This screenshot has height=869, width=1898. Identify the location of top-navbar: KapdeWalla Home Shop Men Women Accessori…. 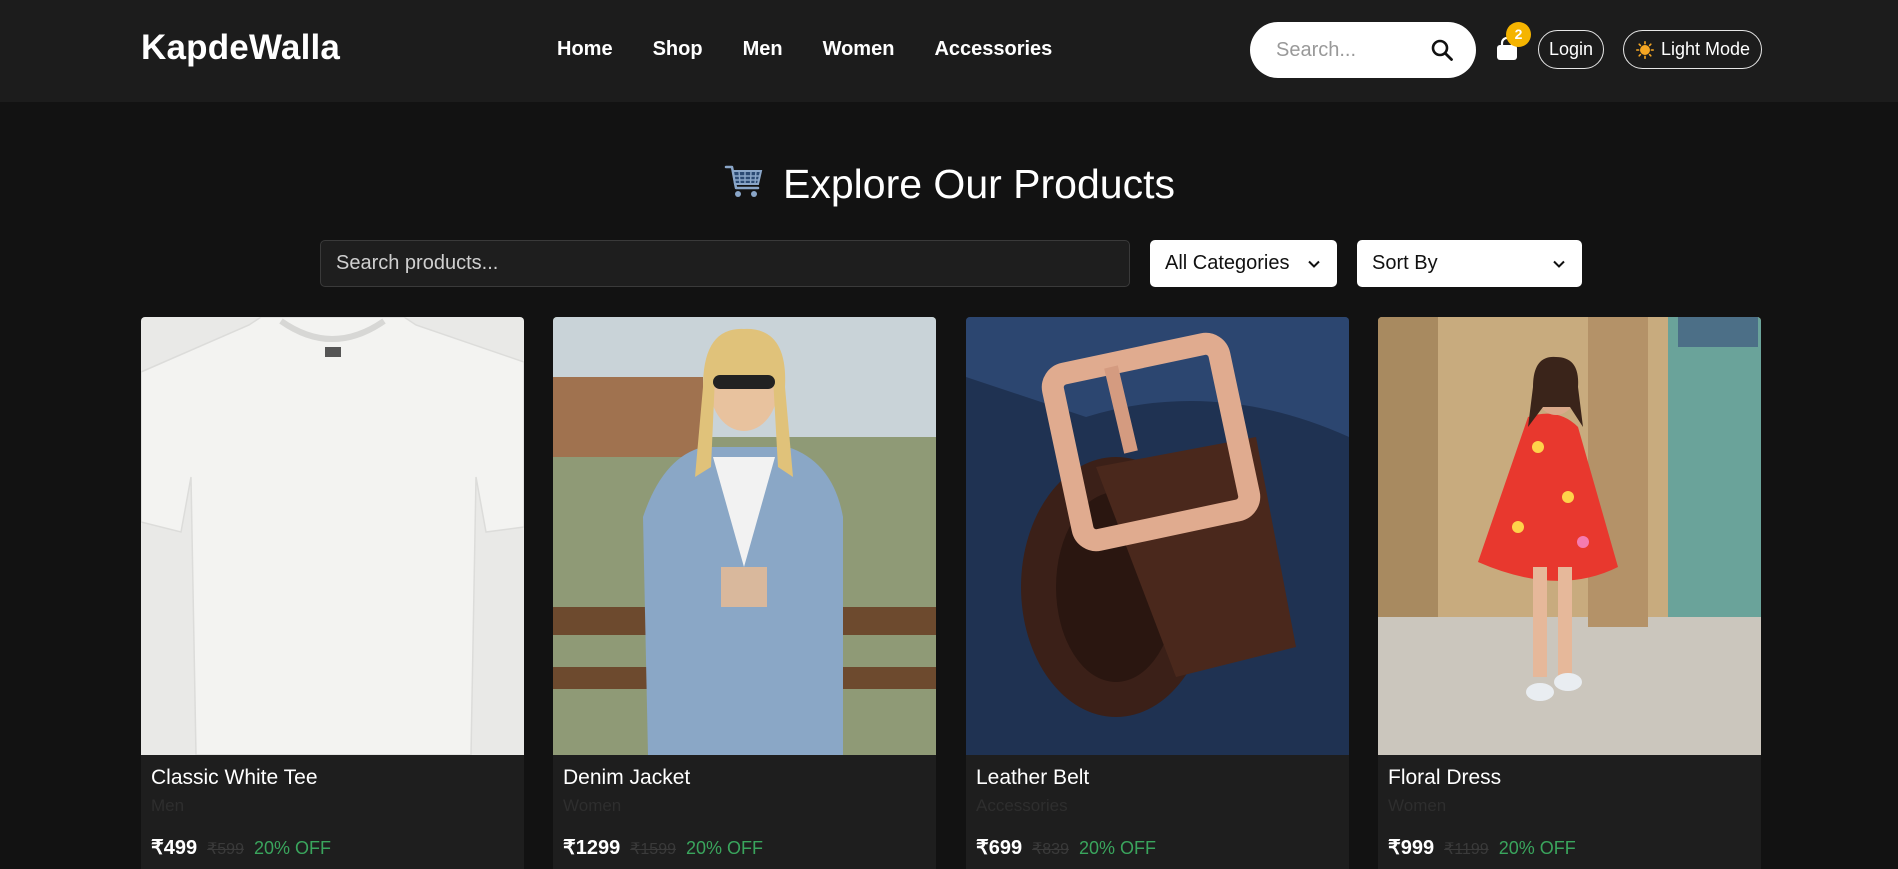
(949, 51).